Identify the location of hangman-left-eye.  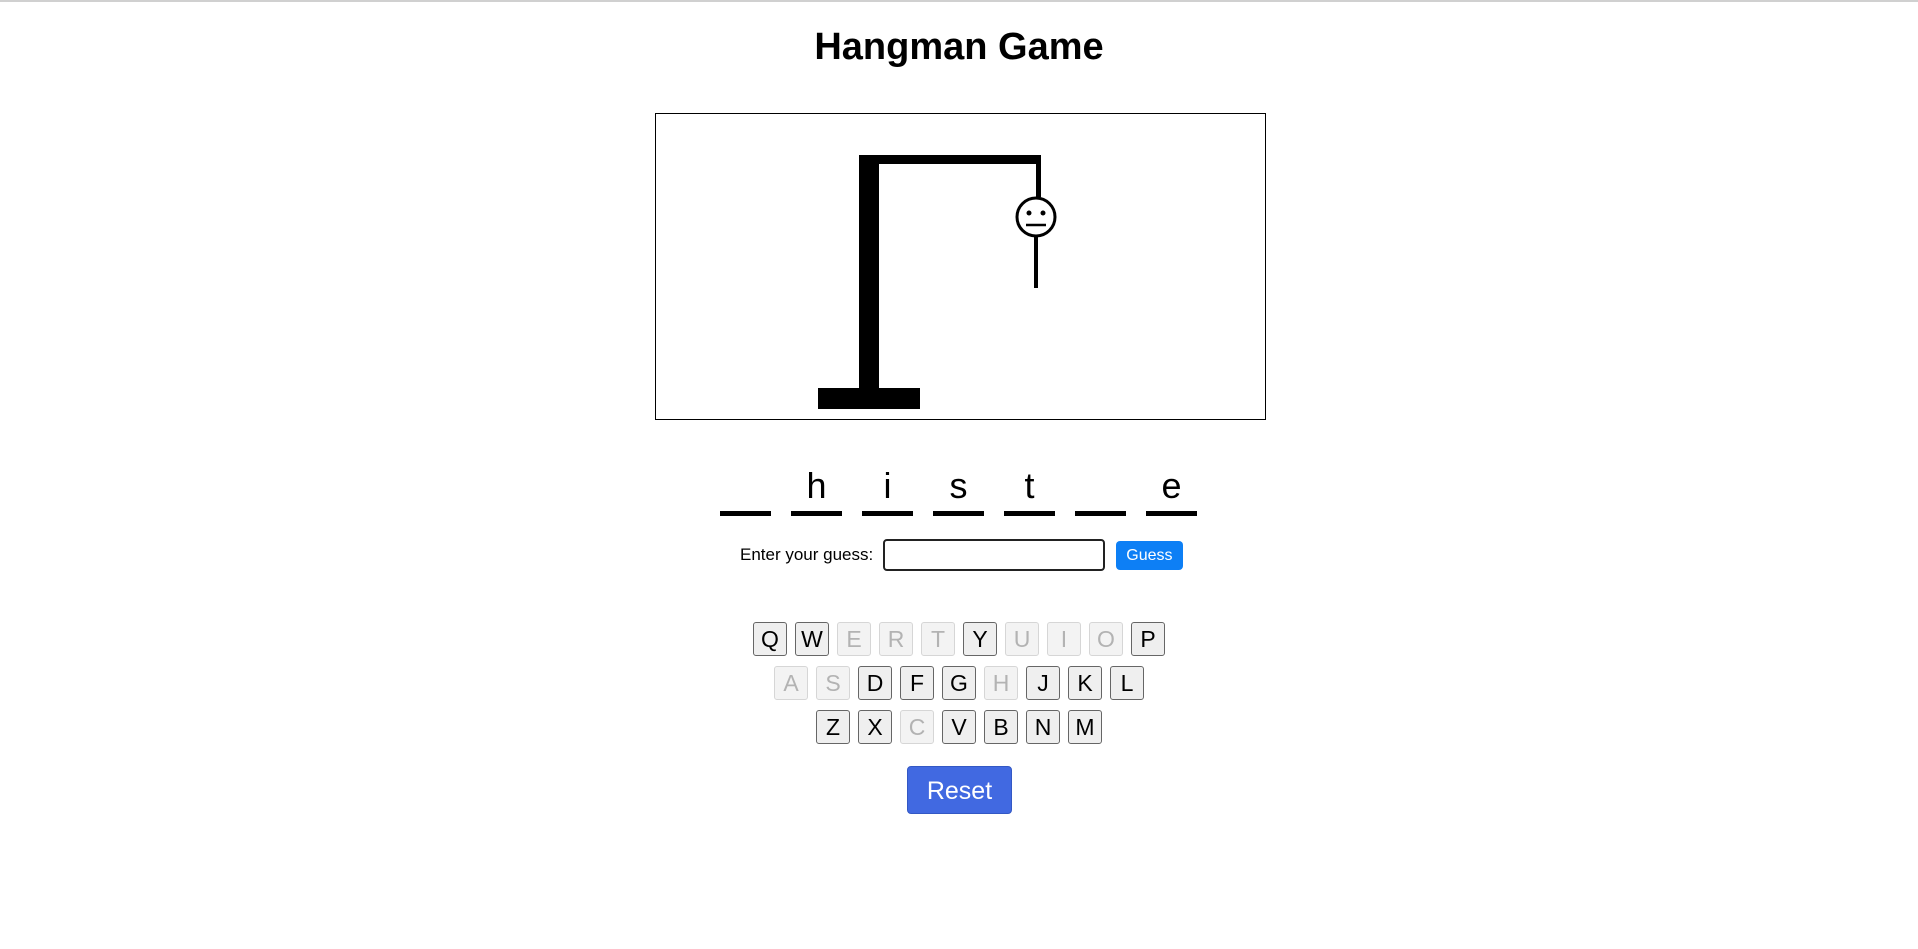
(1029, 213).